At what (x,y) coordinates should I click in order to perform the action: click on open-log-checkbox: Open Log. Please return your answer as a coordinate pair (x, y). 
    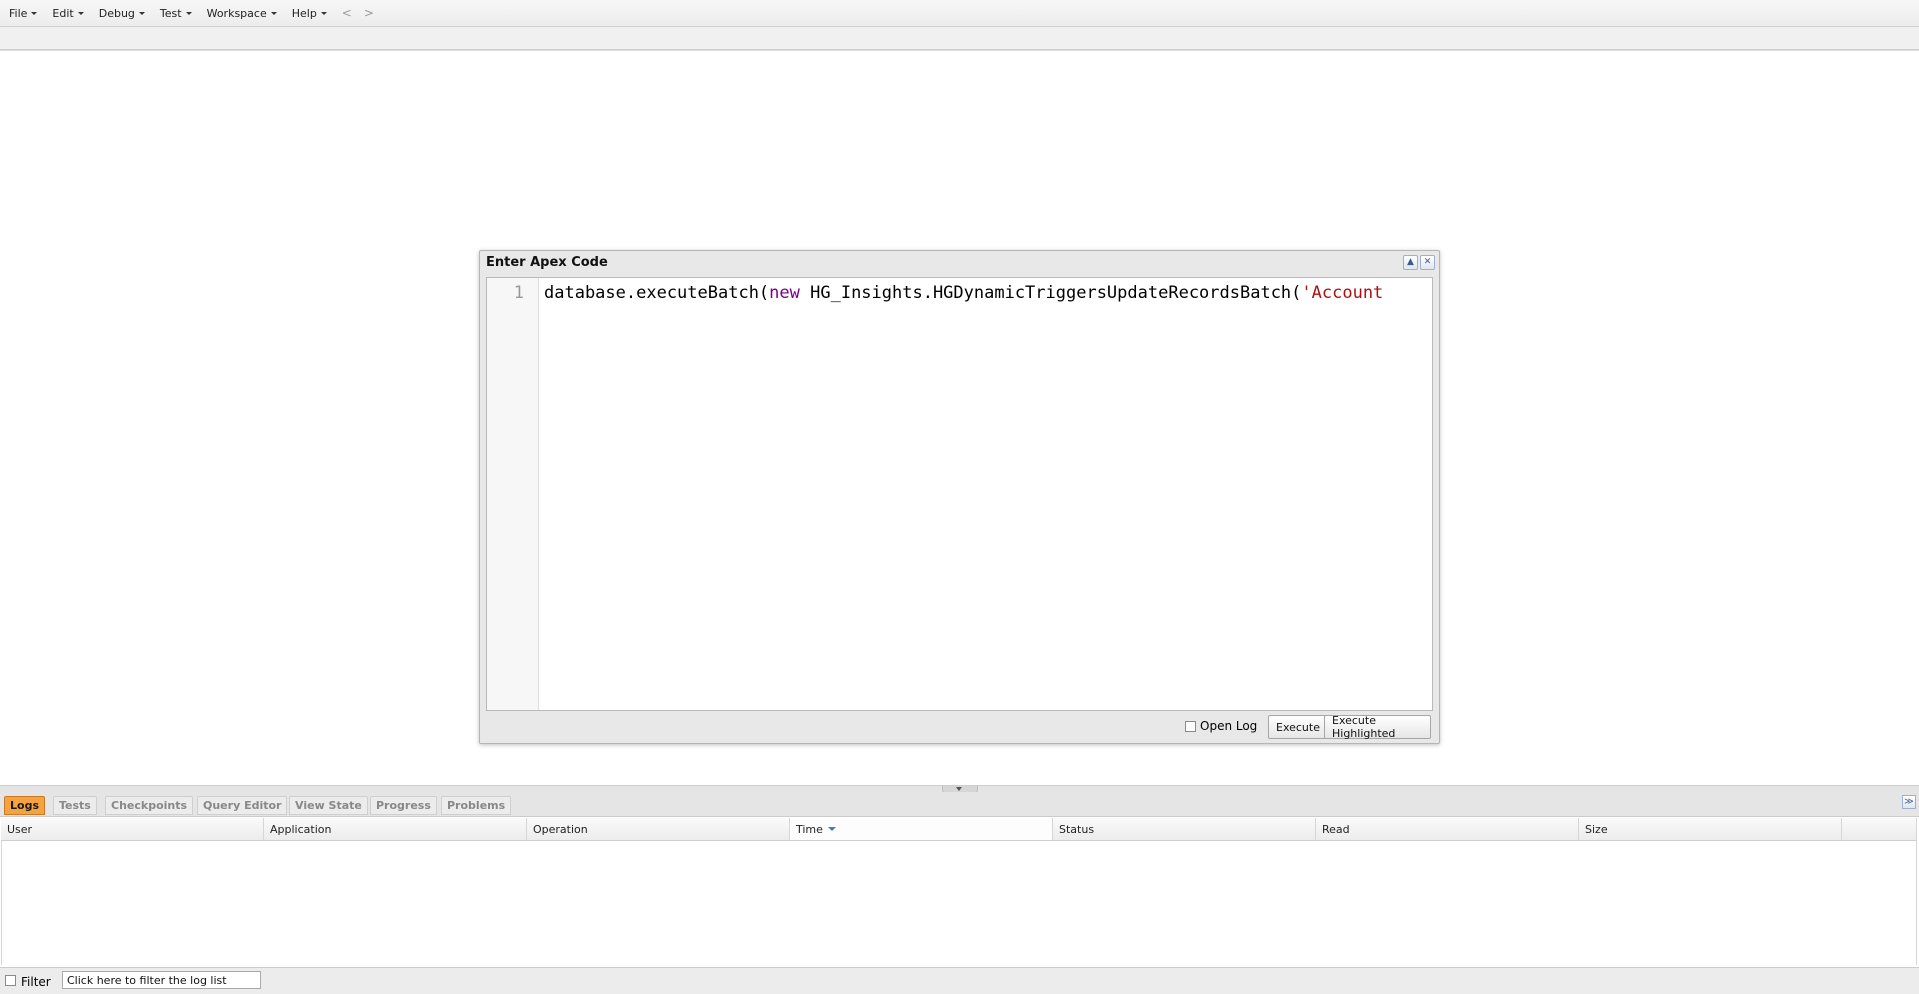
    Looking at the image, I should click on (1221, 726).